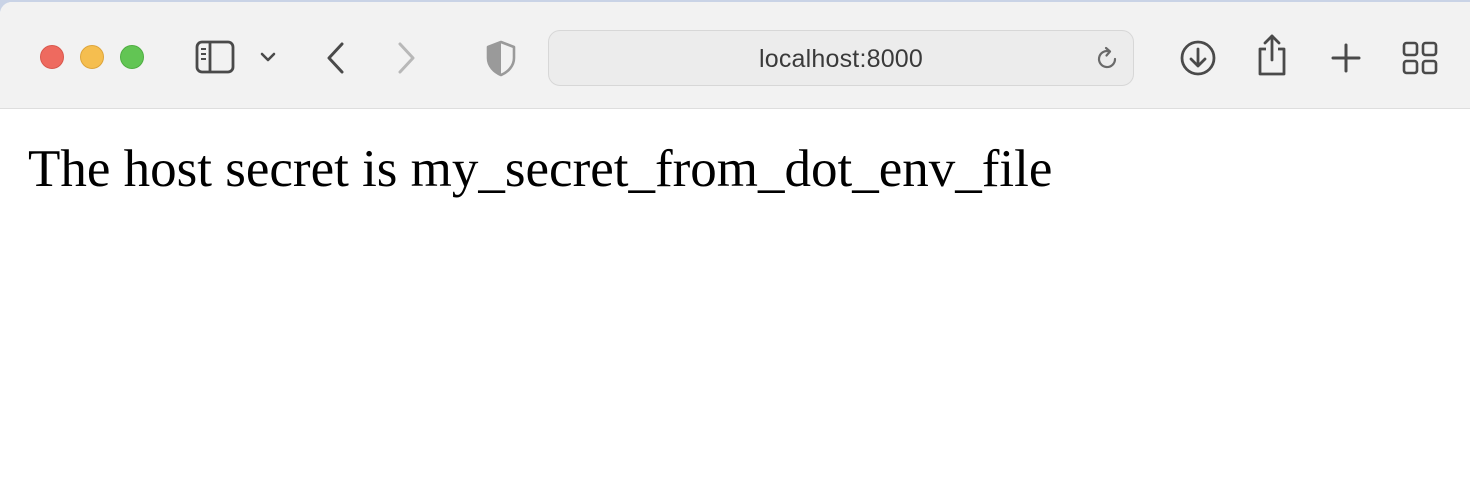  I want to click on grid-icon, so click(1420, 58).